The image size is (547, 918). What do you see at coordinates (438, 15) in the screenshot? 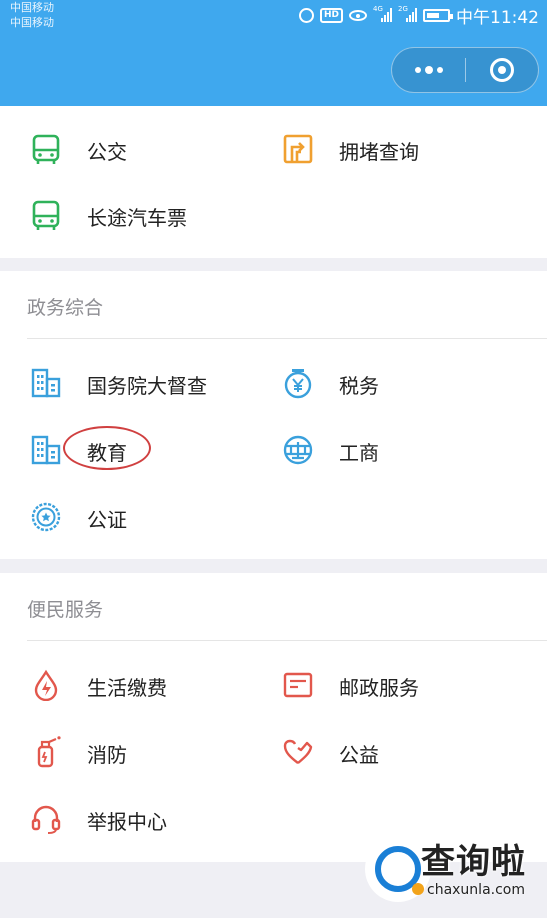
I see `battery-icon` at bounding box center [438, 15].